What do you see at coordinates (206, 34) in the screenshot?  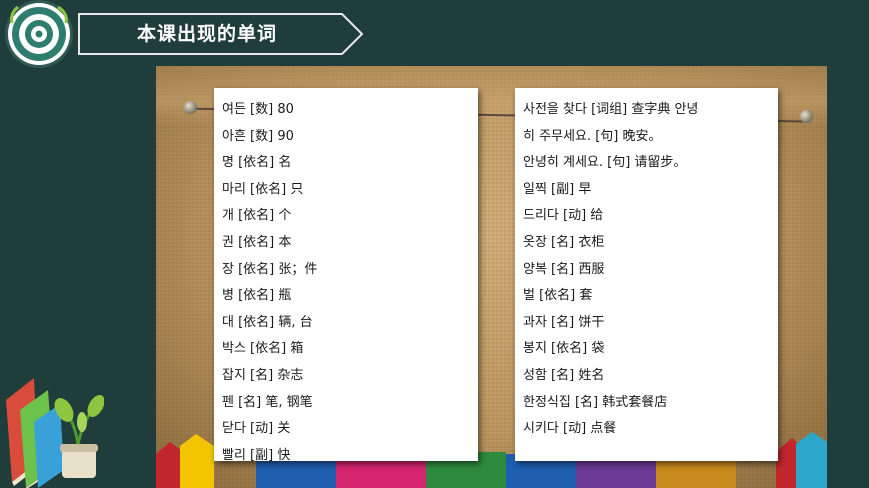 I see `page-title: 本课出现的单词` at bounding box center [206, 34].